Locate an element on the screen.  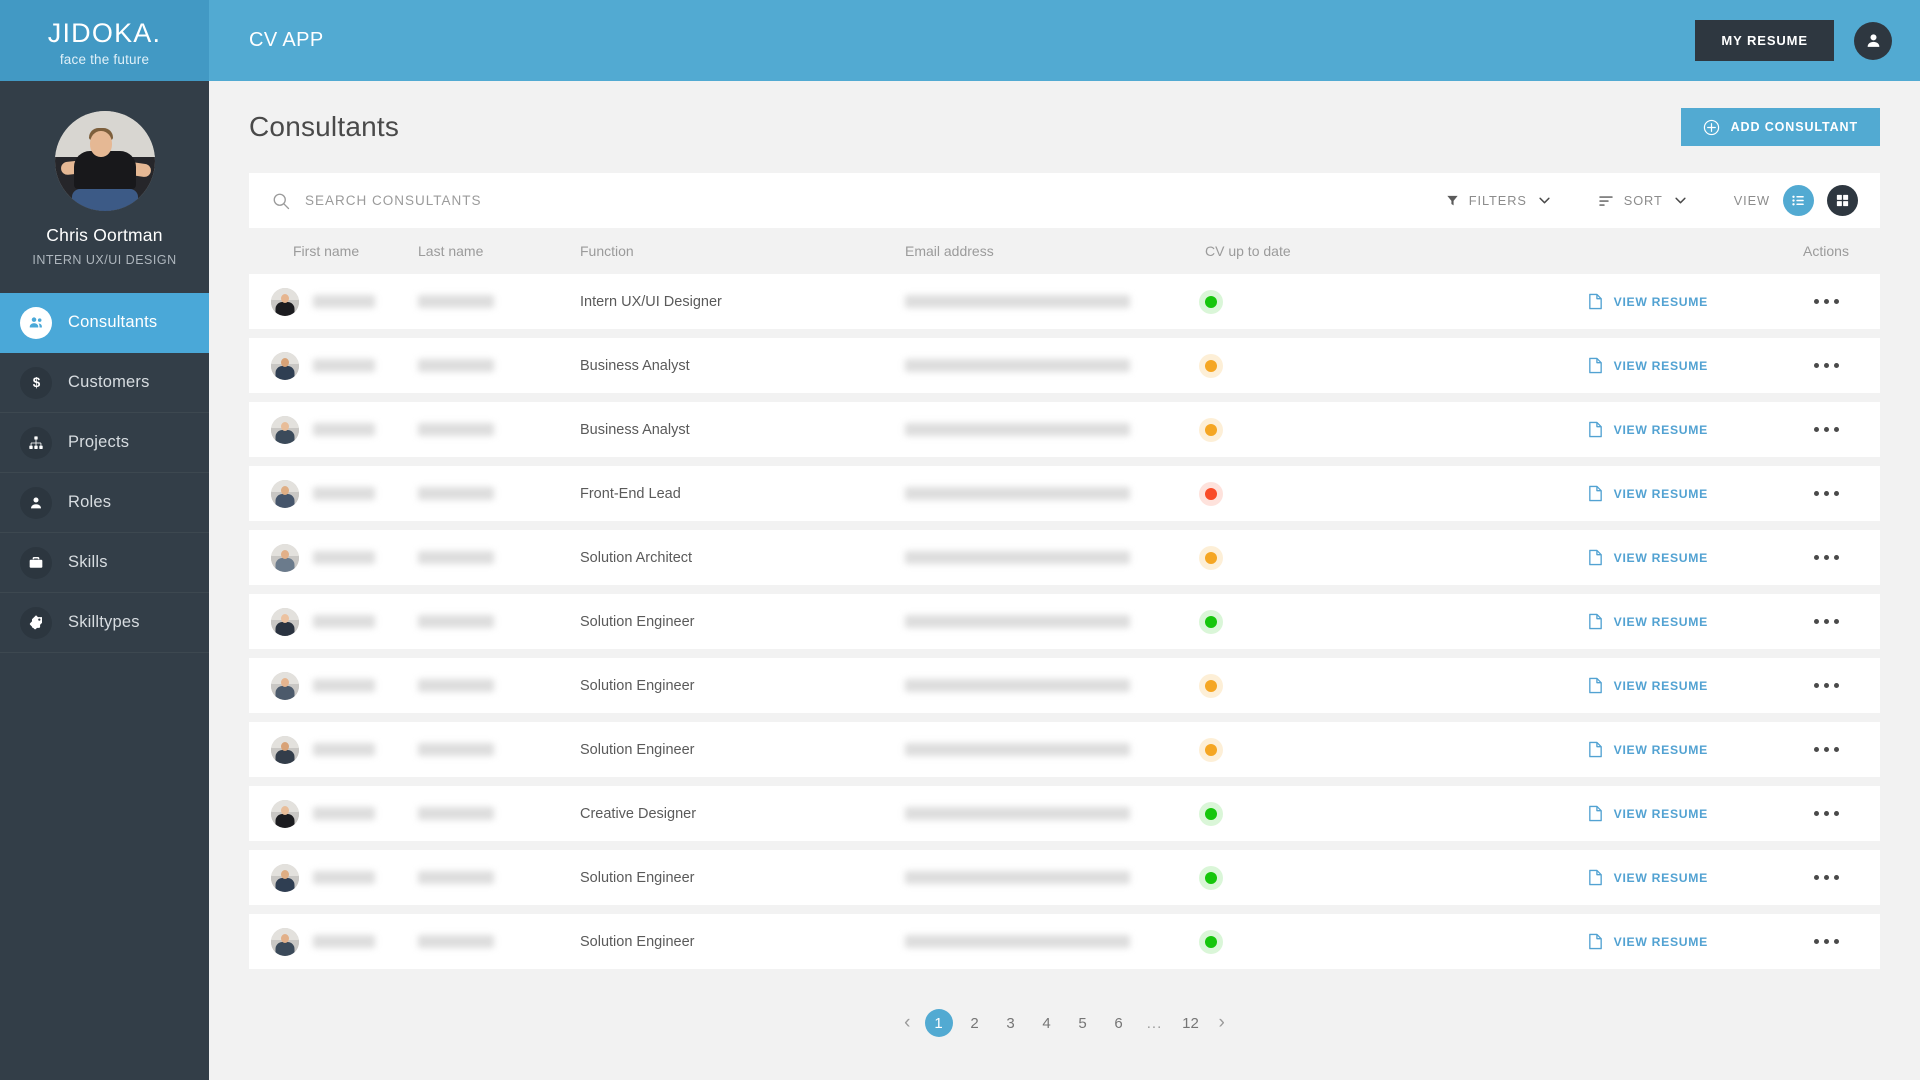
pagination-page-4: 4 is located at coordinates (1047, 1023).